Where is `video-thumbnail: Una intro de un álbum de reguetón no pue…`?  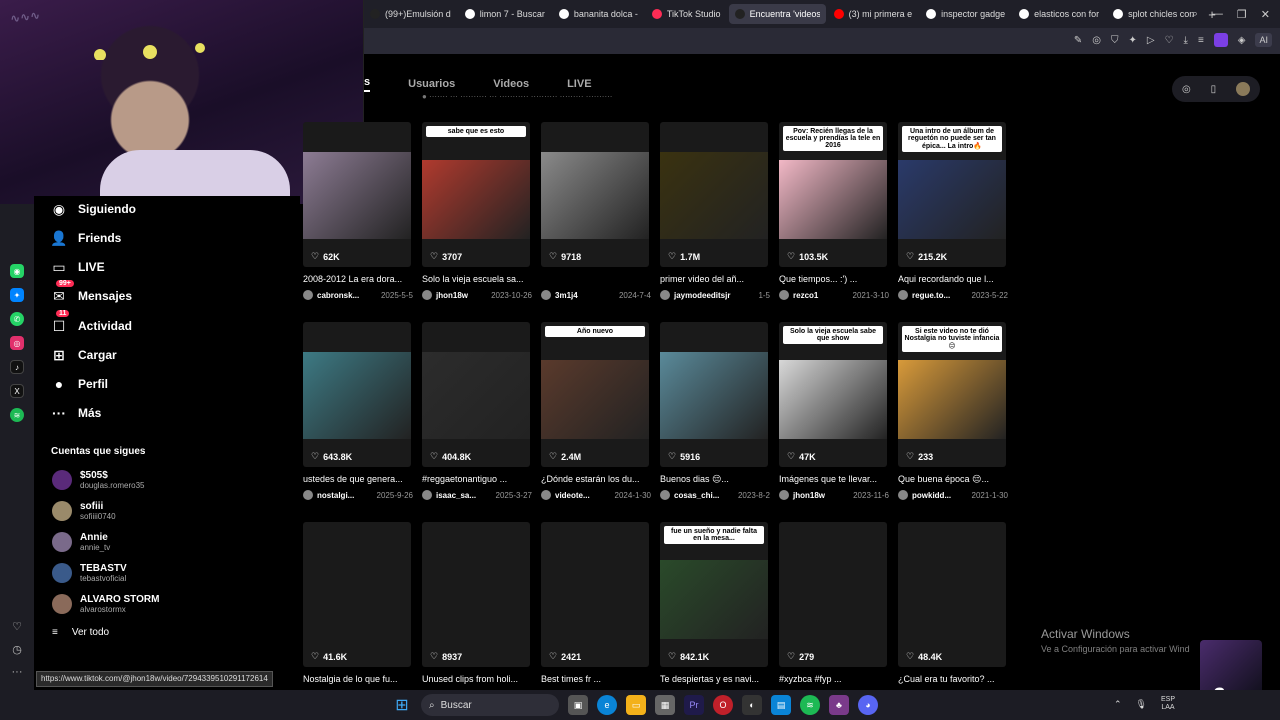
video-thumbnail: Una intro de un álbum de reguetón no pue… is located at coordinates (952, 194).